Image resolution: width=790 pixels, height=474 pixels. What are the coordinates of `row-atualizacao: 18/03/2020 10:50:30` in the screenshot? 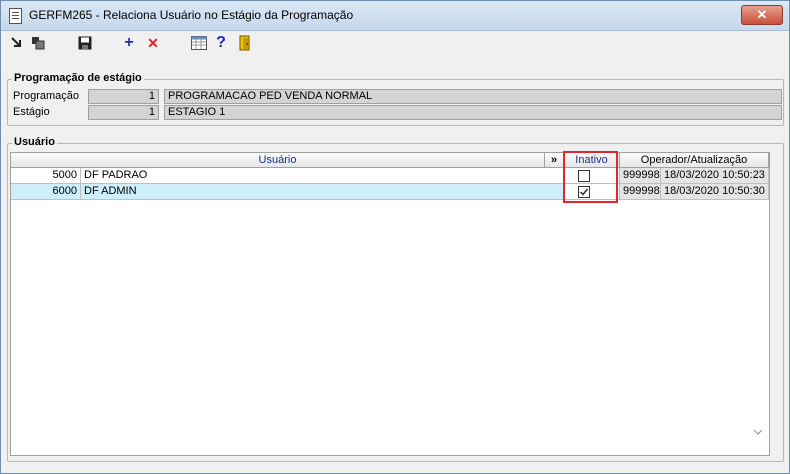 It's located at (715, 192).